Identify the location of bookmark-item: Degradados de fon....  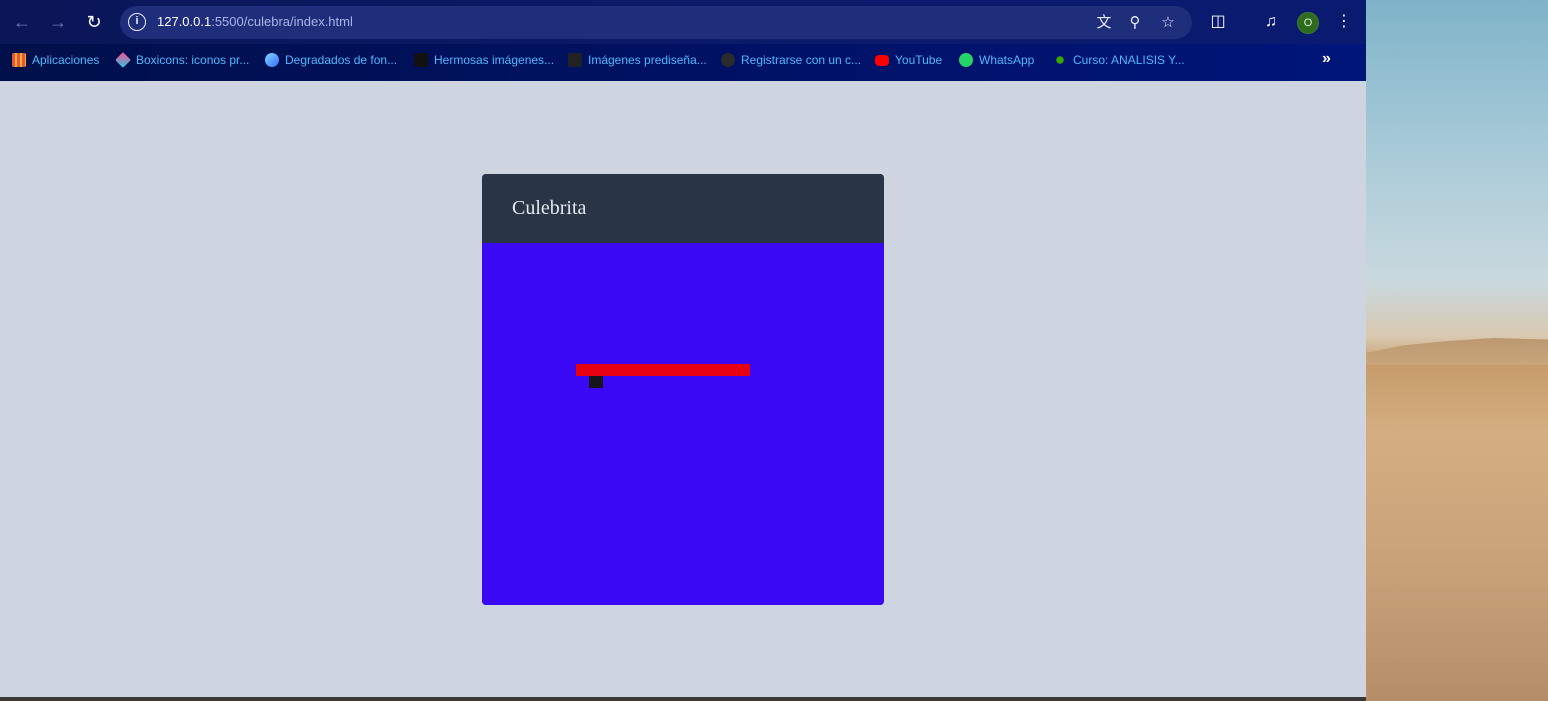
(331, 60).